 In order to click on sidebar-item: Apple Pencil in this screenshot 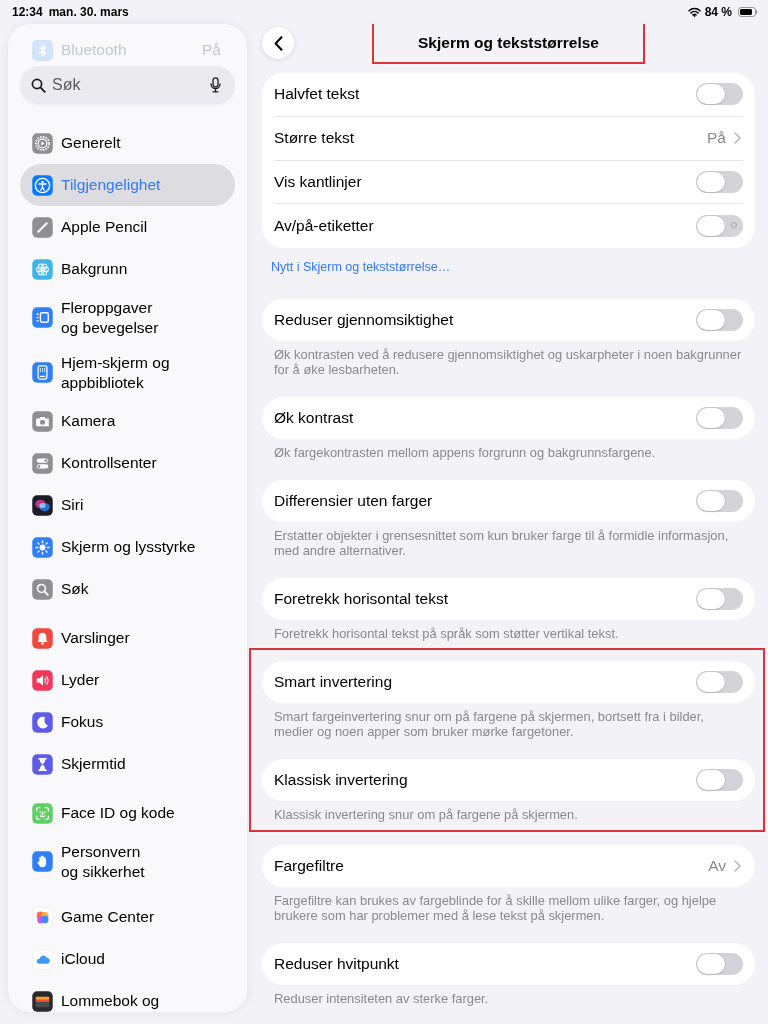, I will do `click(127, 227)`.